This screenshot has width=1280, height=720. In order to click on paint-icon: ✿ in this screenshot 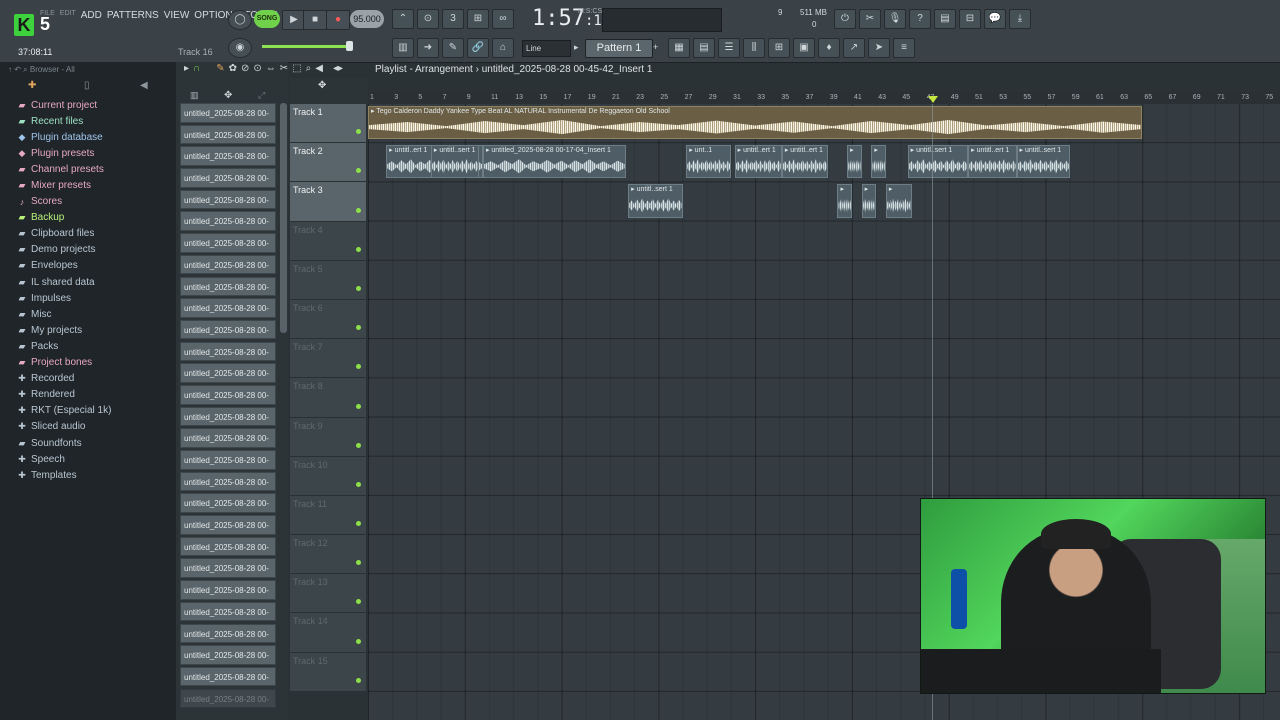, I will do `click(233, 68)`.